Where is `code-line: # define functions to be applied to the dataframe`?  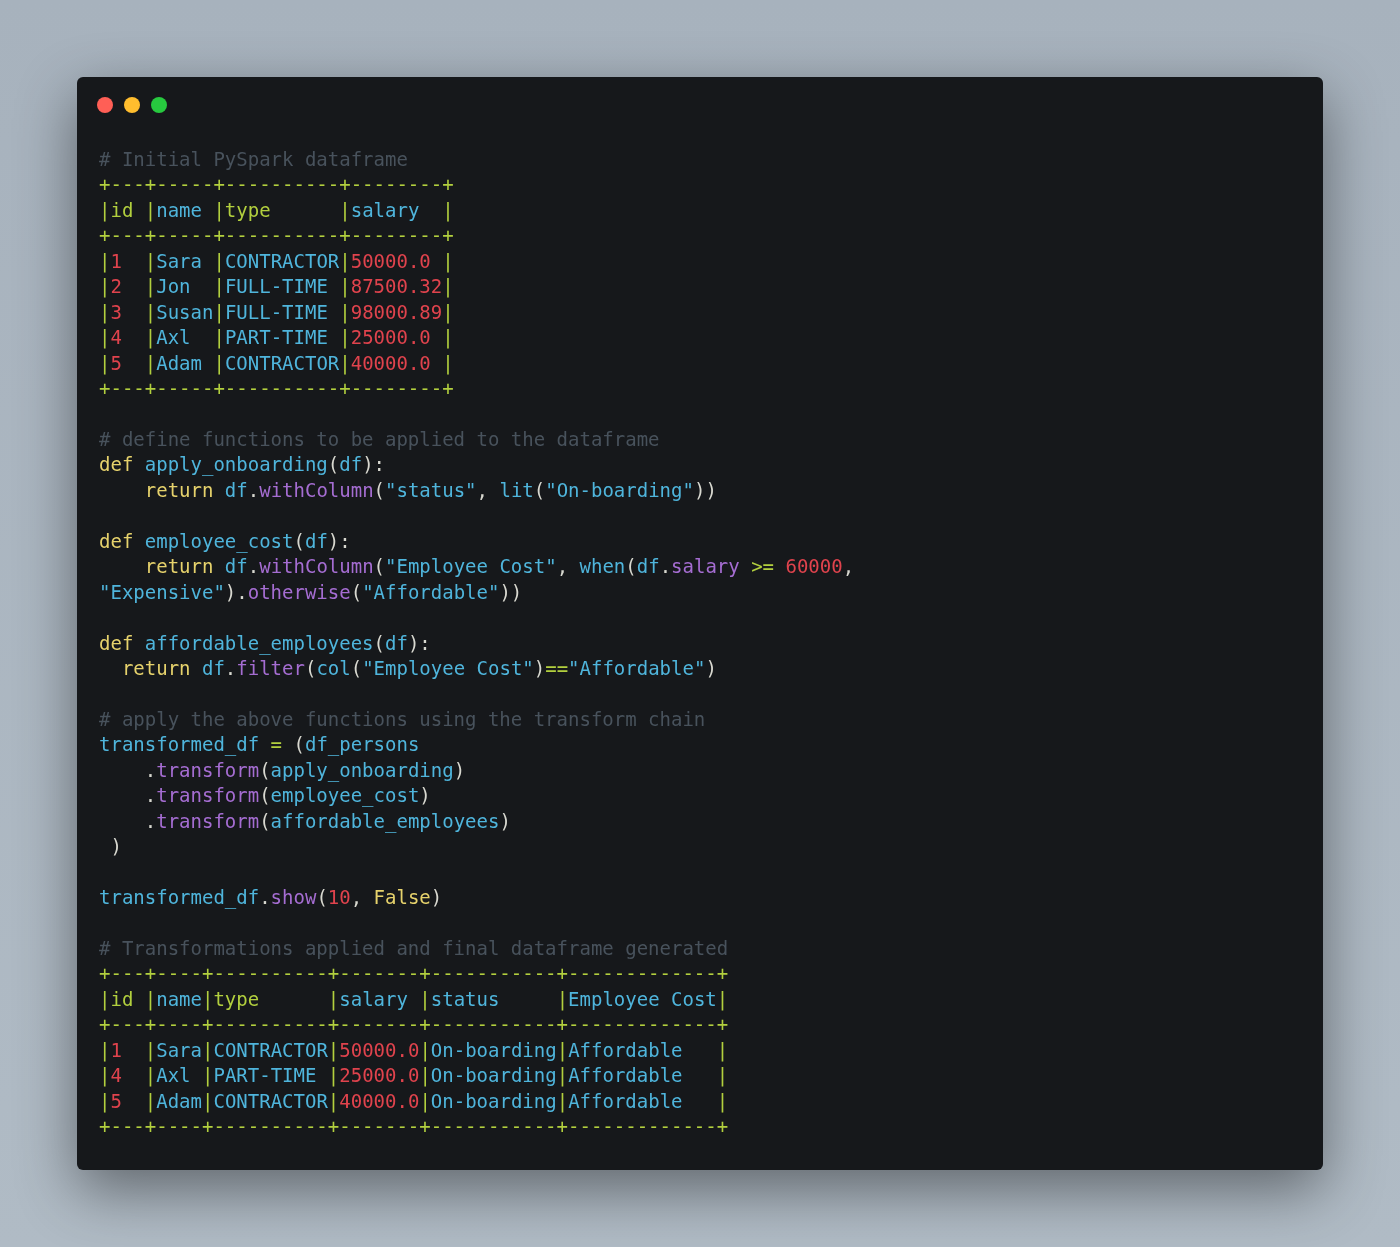
code-line: # define functions to be applied to the dataframe is located at coordinates (379, 439).